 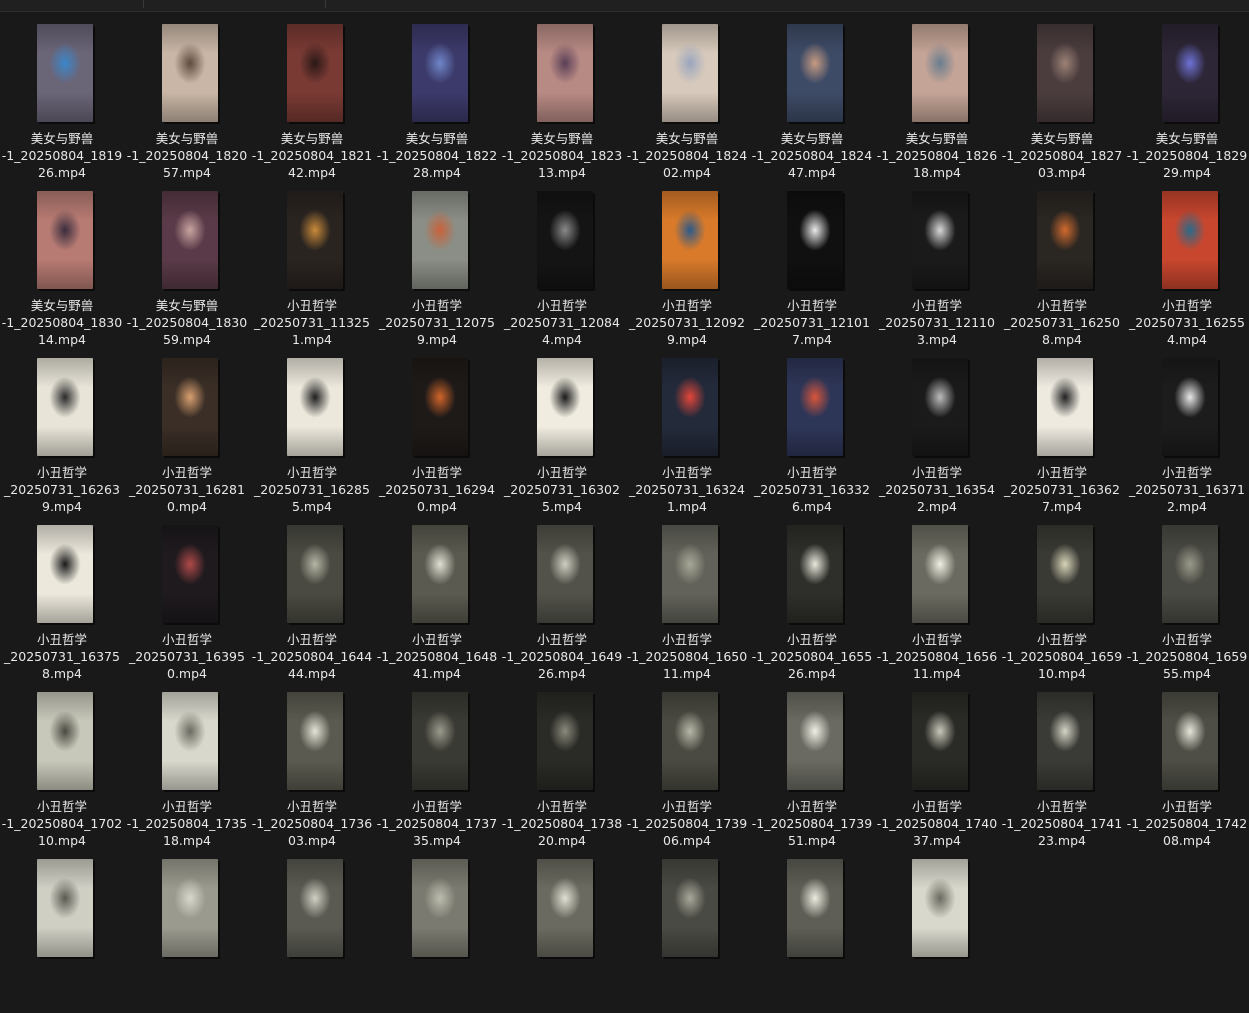 I want to click on file-item: 小丑哲学 -1_20250804_1736 03.mp4, so click(x=312, y=764).